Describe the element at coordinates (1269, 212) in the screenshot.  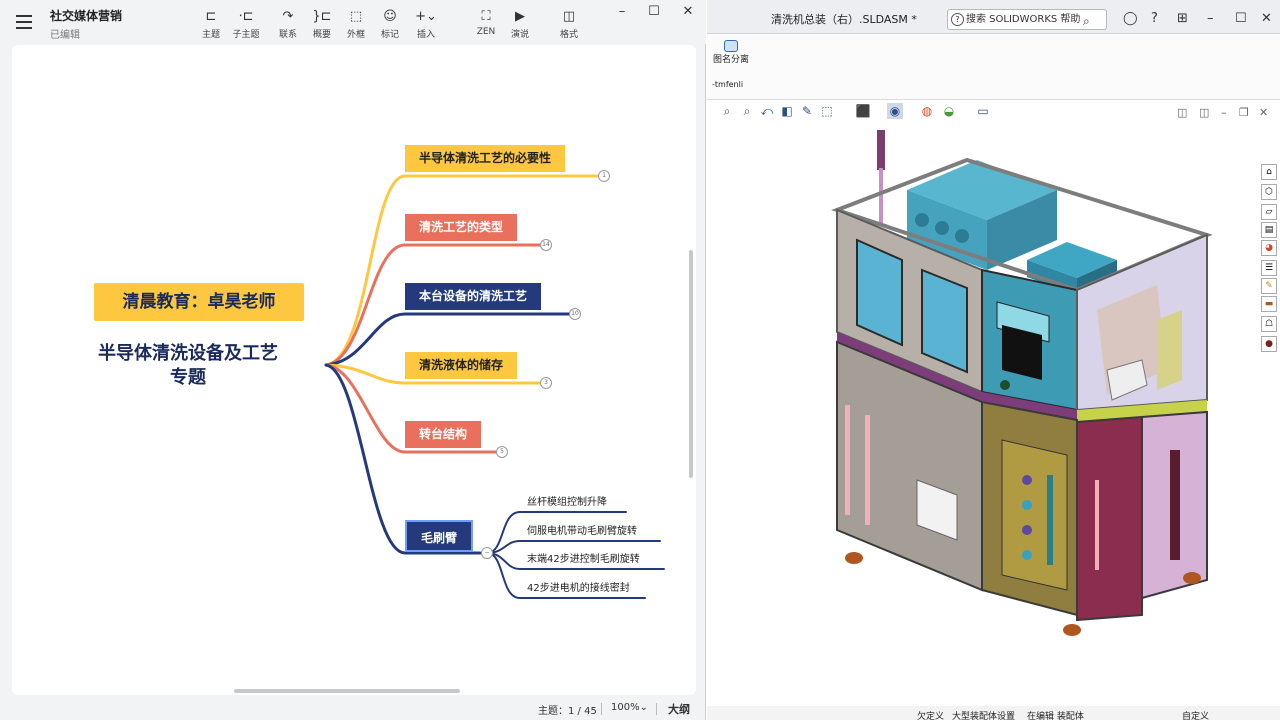
I see `design-library-icon: ▱` at that location.